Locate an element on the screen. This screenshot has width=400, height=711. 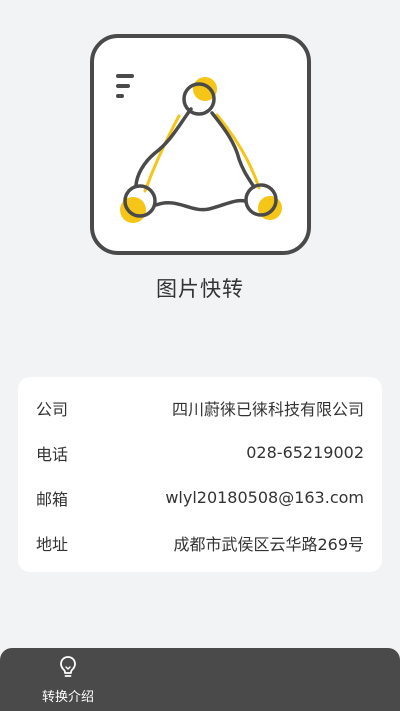
company-label: 公司 is located at coordinates (52, 409).